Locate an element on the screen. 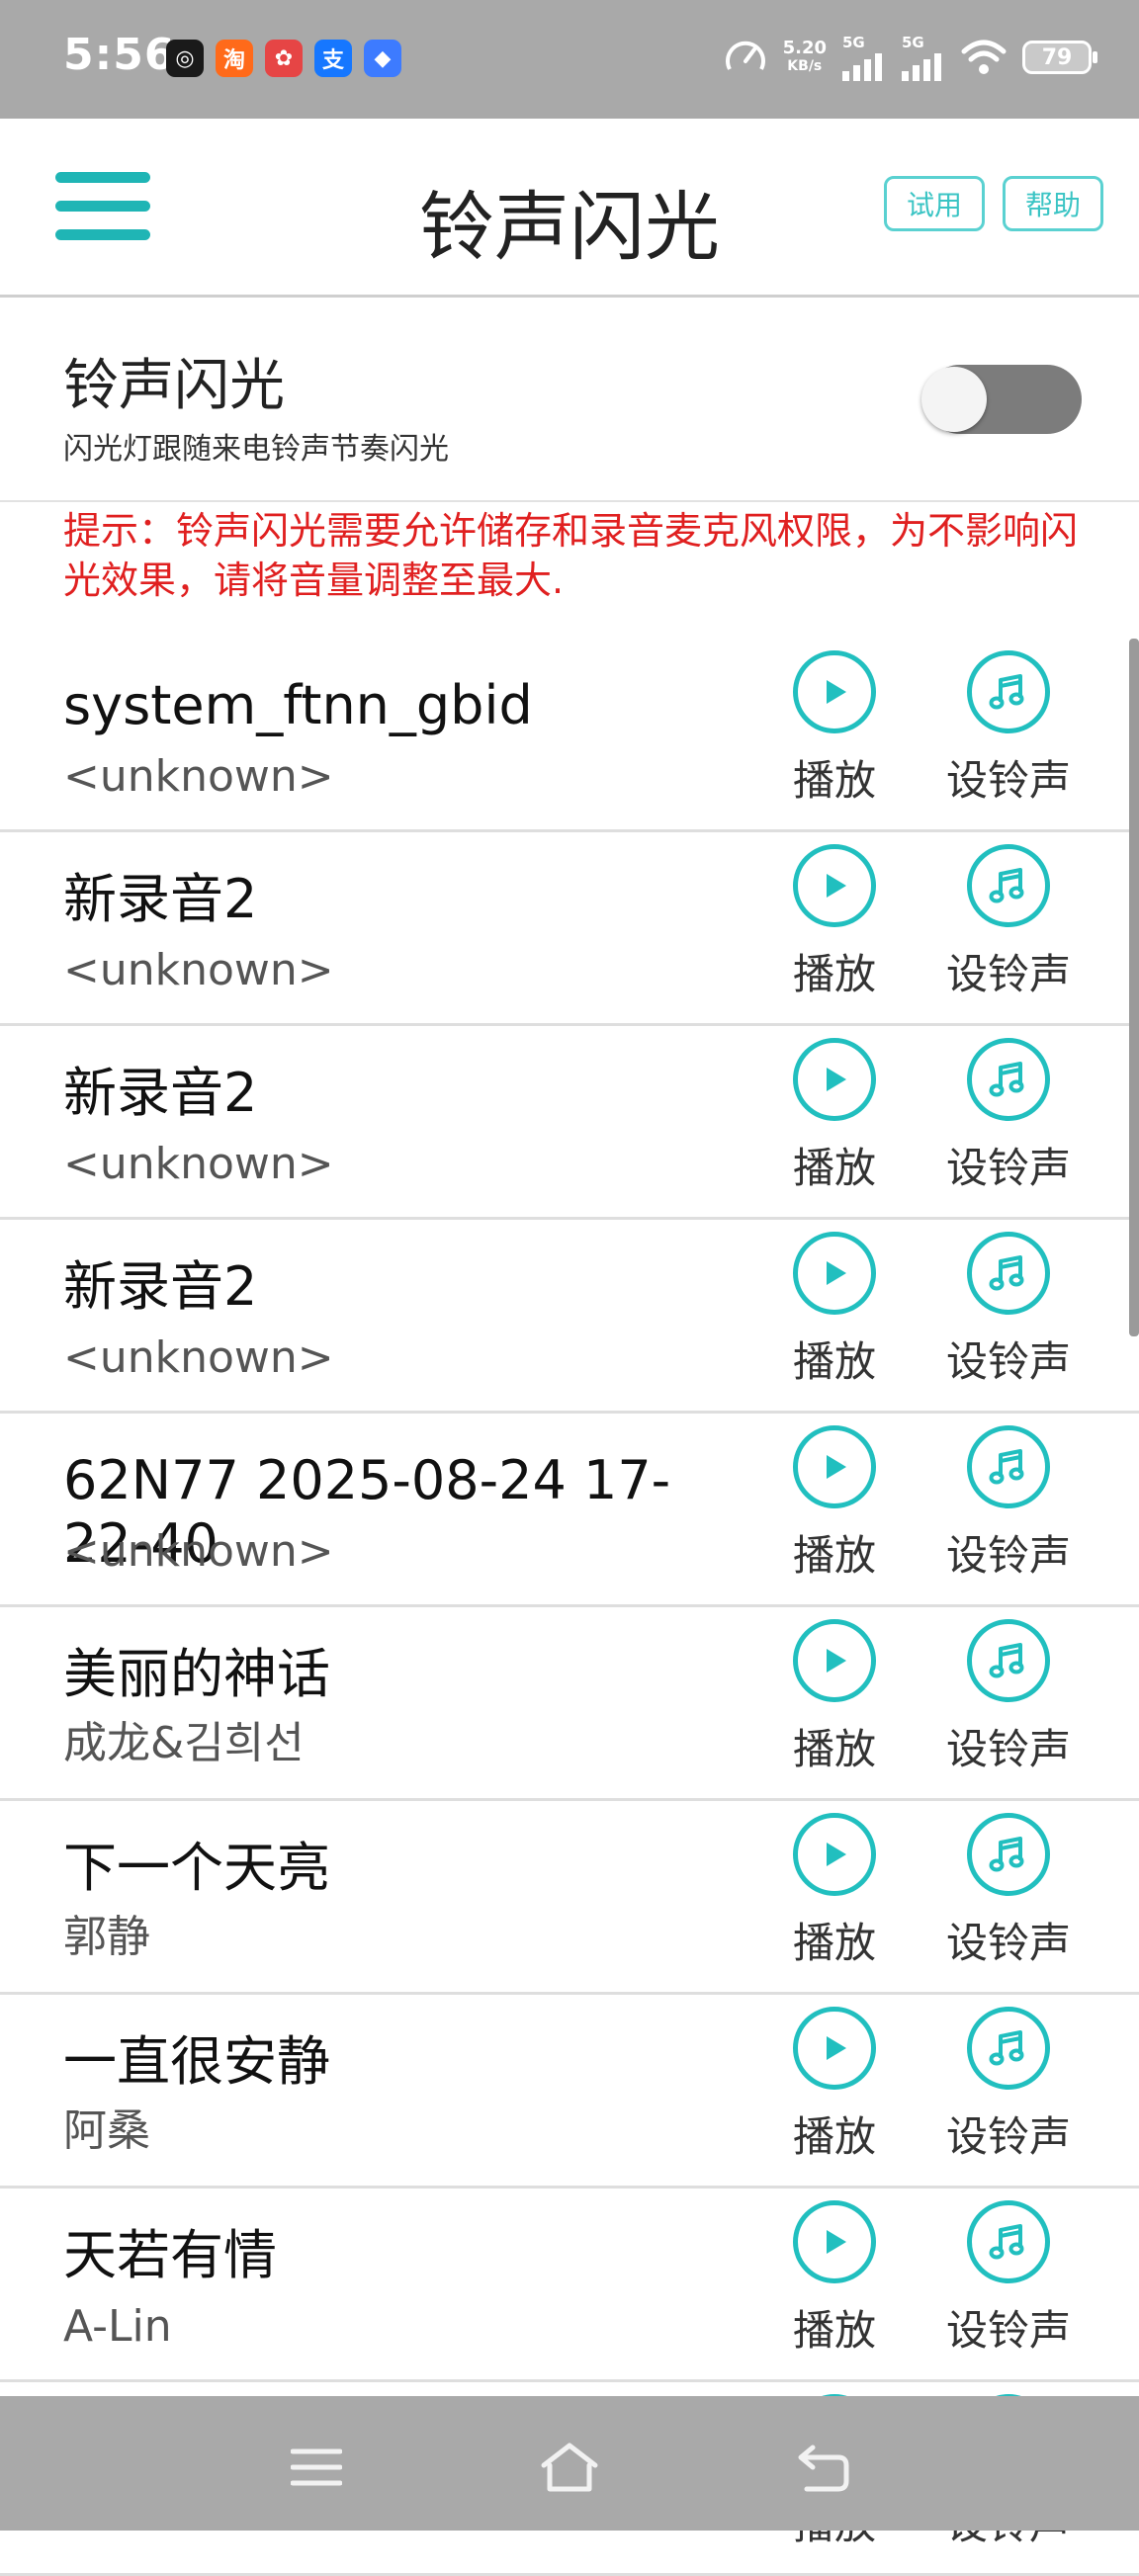  menu-lines-icon is located at coordinates (317, 2467).